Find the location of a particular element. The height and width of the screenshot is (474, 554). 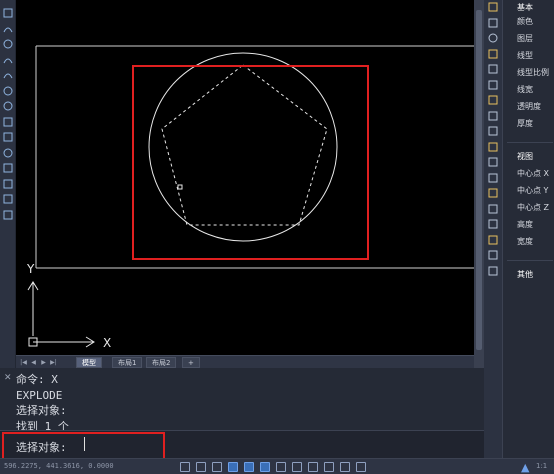

scrollbar-thumb is located at coordinates (479, 180).